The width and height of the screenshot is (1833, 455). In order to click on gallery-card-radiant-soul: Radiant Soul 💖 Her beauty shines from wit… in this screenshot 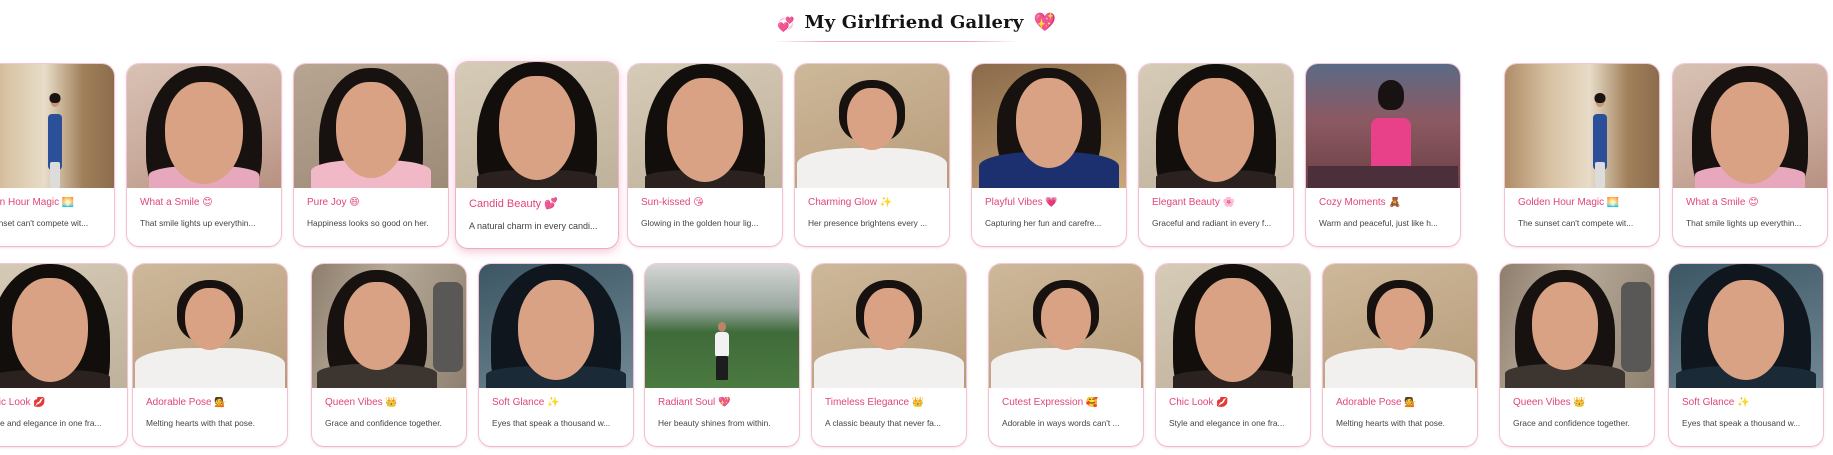, I will do `click(722, 355)`.